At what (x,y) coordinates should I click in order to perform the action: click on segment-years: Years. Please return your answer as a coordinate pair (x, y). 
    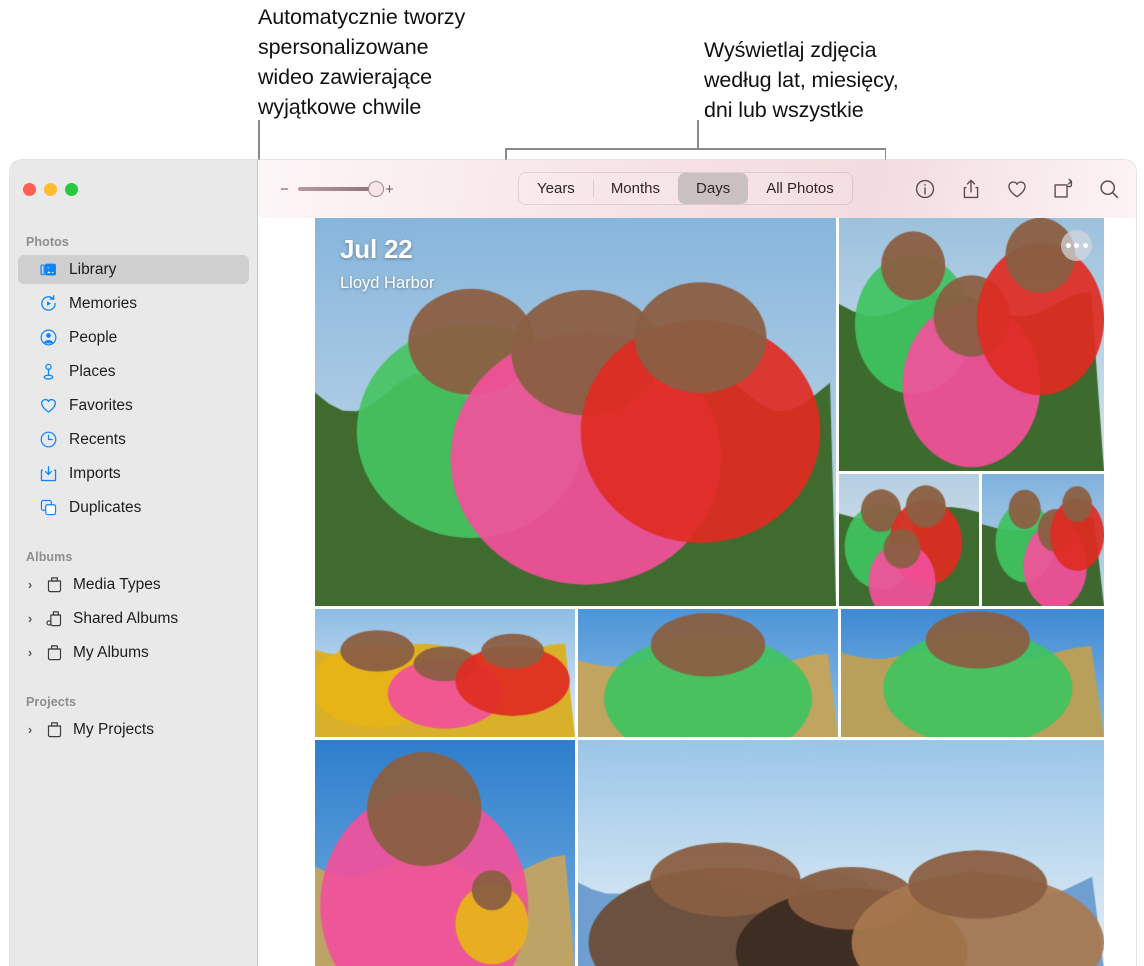
    Looking at the image, I should click on (556, 188).